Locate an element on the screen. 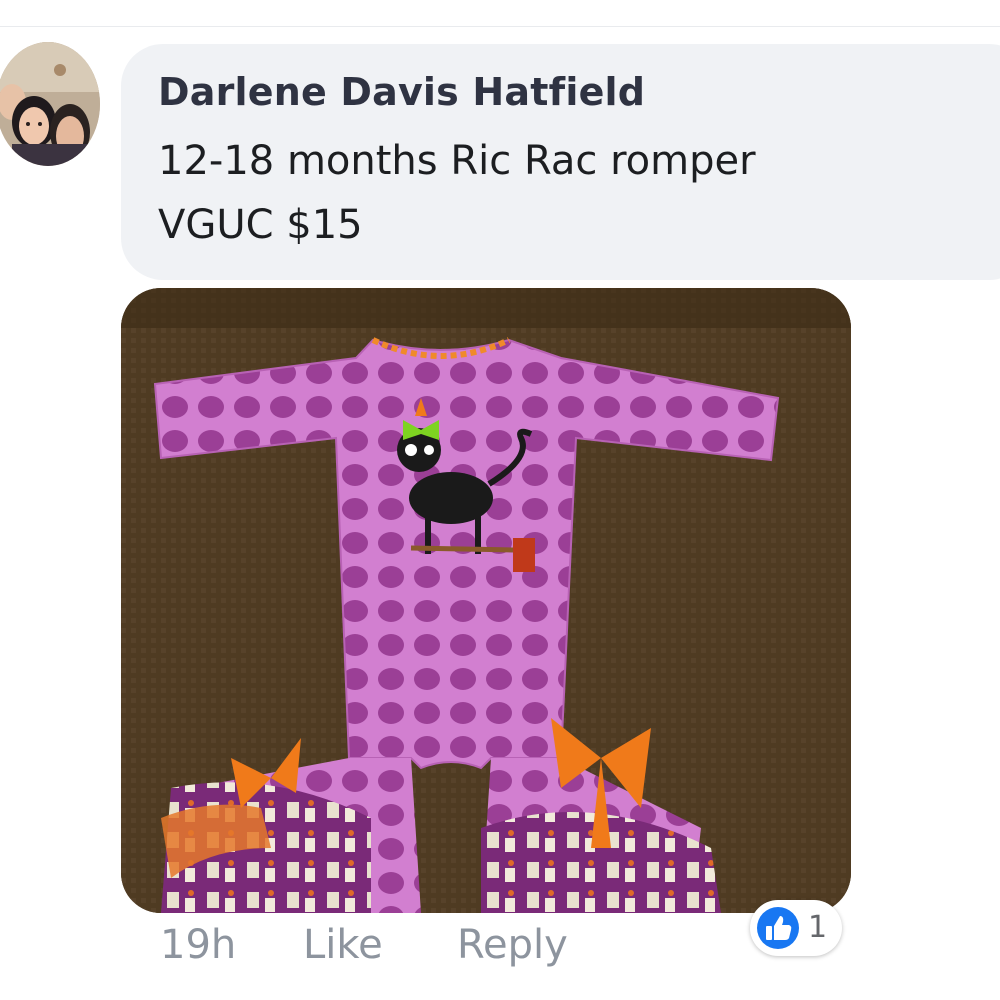 This screenshot has height=1000, width=1000. top-divider is located at coordinates (500, 26).